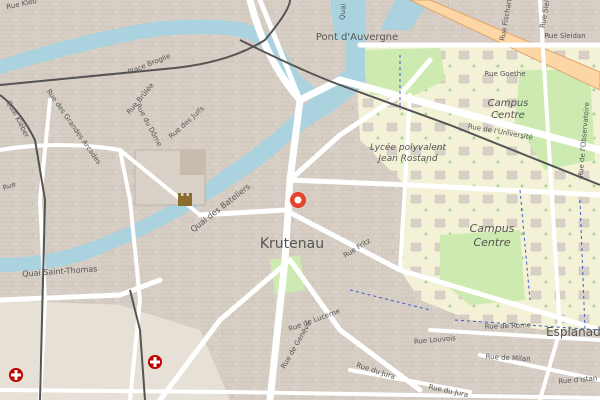 The height and width of the screenshot is (400, 600). What do you see at coordinates (573, 332) in the screenshot?
I see `esplanade-label: Esplanad` at bounding box center [573, 332].